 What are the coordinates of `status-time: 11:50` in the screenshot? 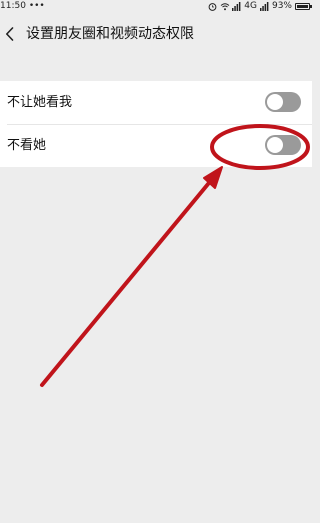 It's located at (13, 6).